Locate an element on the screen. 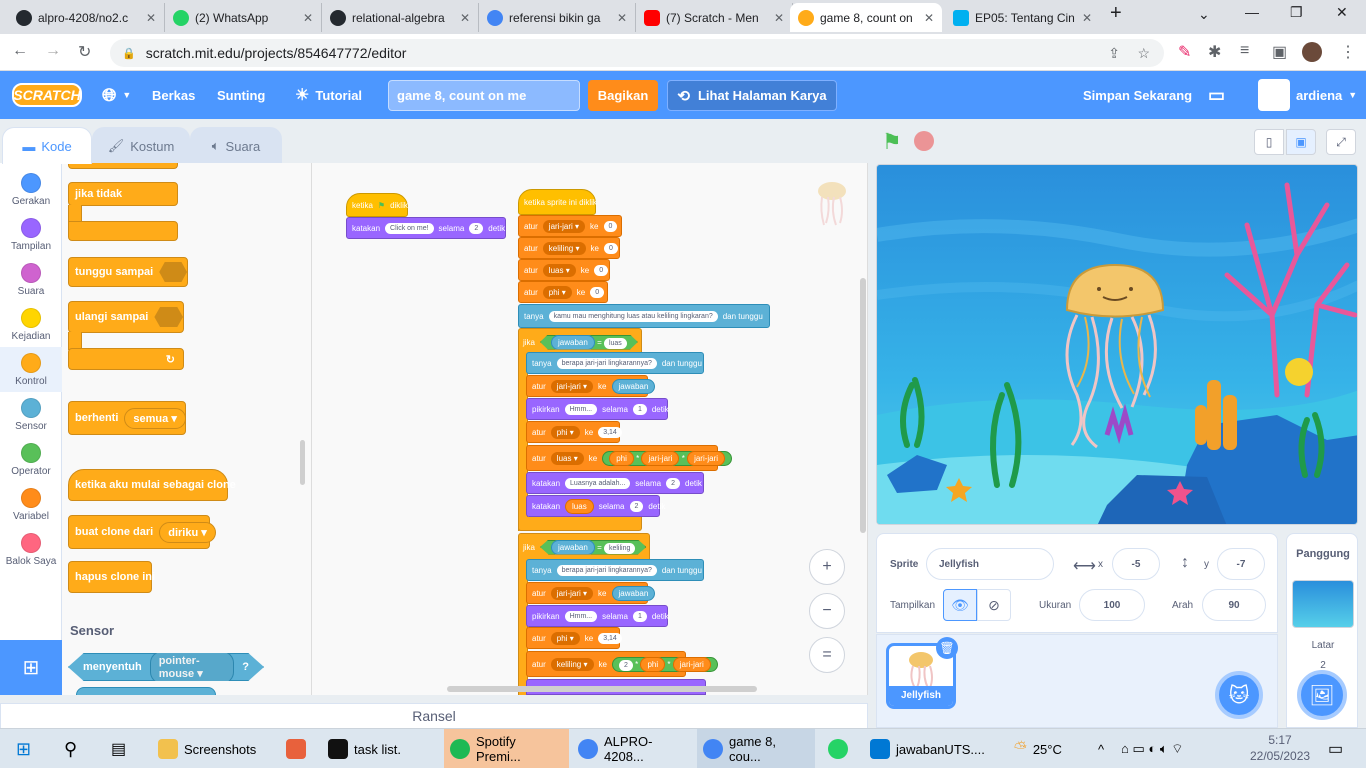  windows-start-icon: ⊞ is located at coordinates (23, 748).